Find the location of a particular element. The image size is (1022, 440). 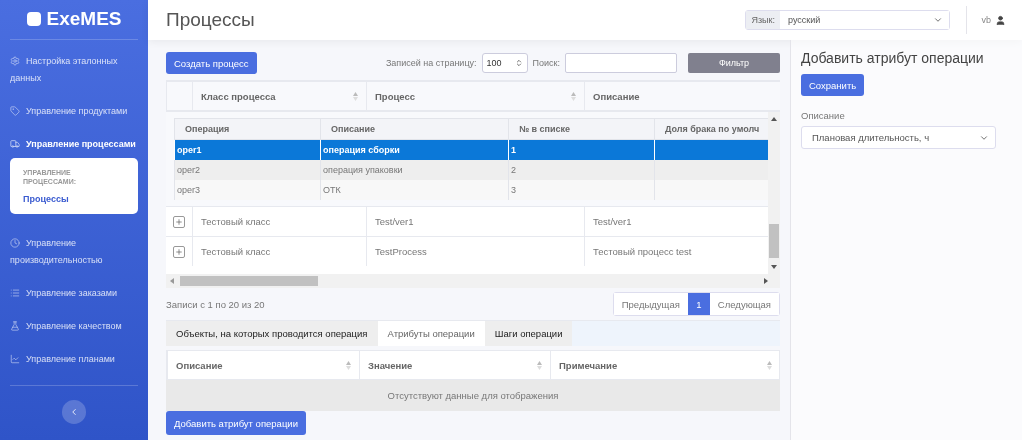

horizontal-scrollbar is located at coordinates (473, 281).